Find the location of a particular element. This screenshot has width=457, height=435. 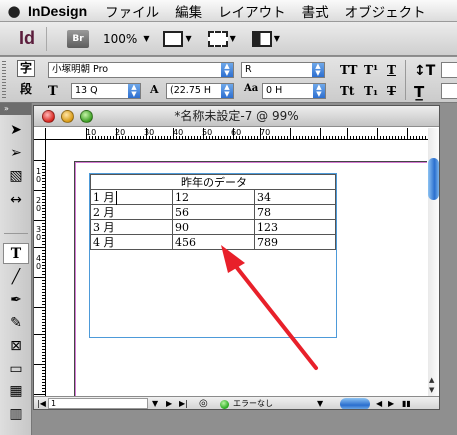

direct-selection-tool-icon: ➢ is located at coordinates (16, 152).